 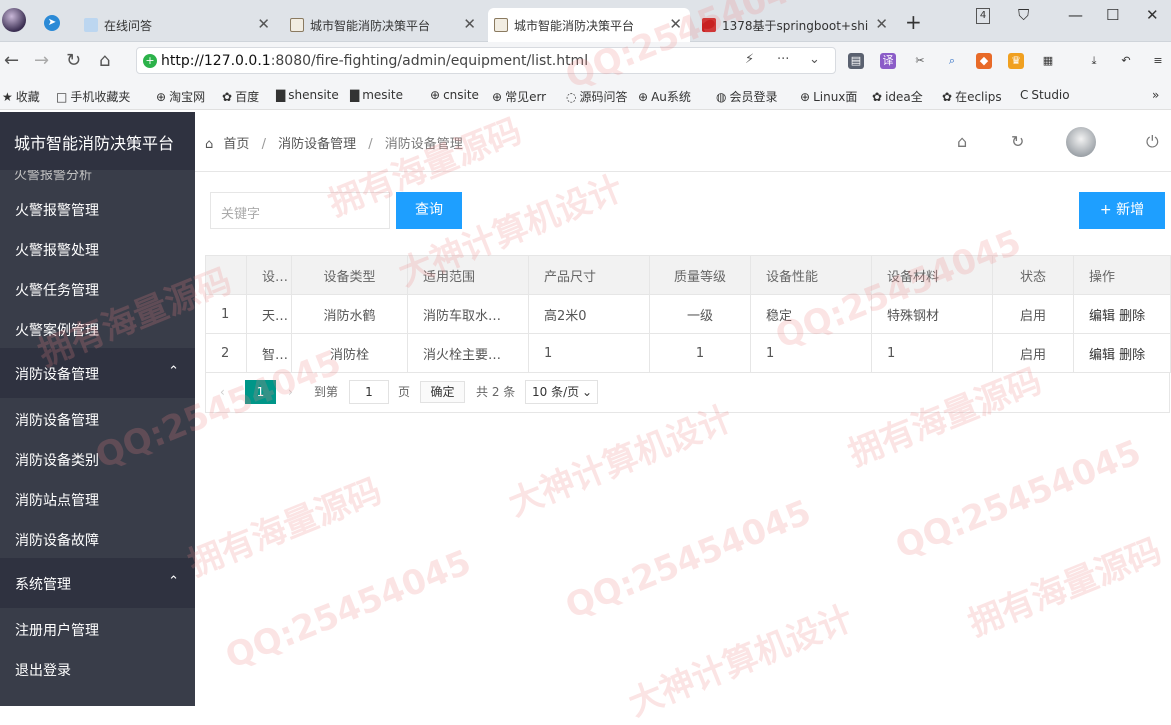 I want to click on bookmark-item: ⊕ Au系统, so click(x=664, y=96).